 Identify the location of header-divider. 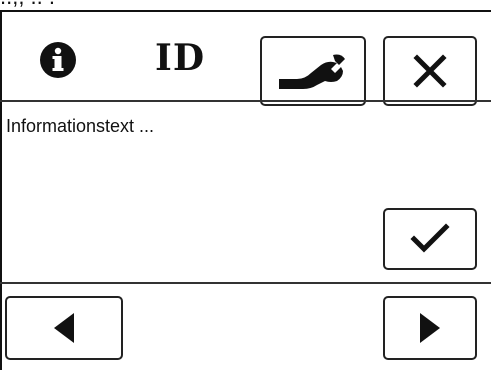
(245, 101).